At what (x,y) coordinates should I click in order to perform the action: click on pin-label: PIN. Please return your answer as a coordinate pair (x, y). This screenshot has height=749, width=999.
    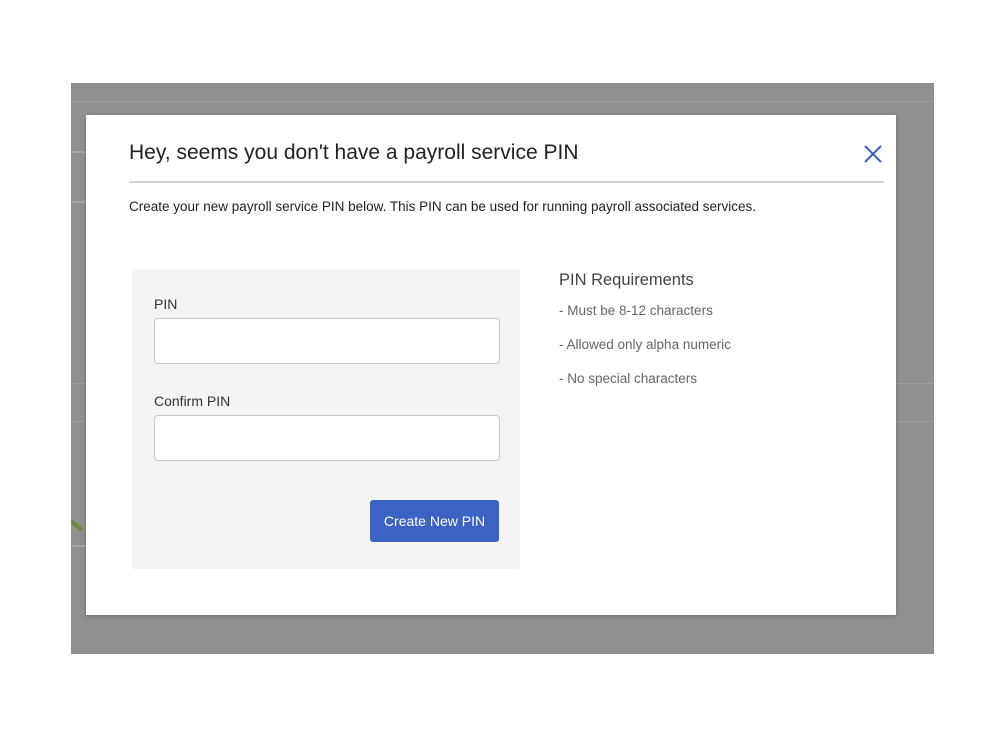
    Looking at the image, I should click on (166, 304).